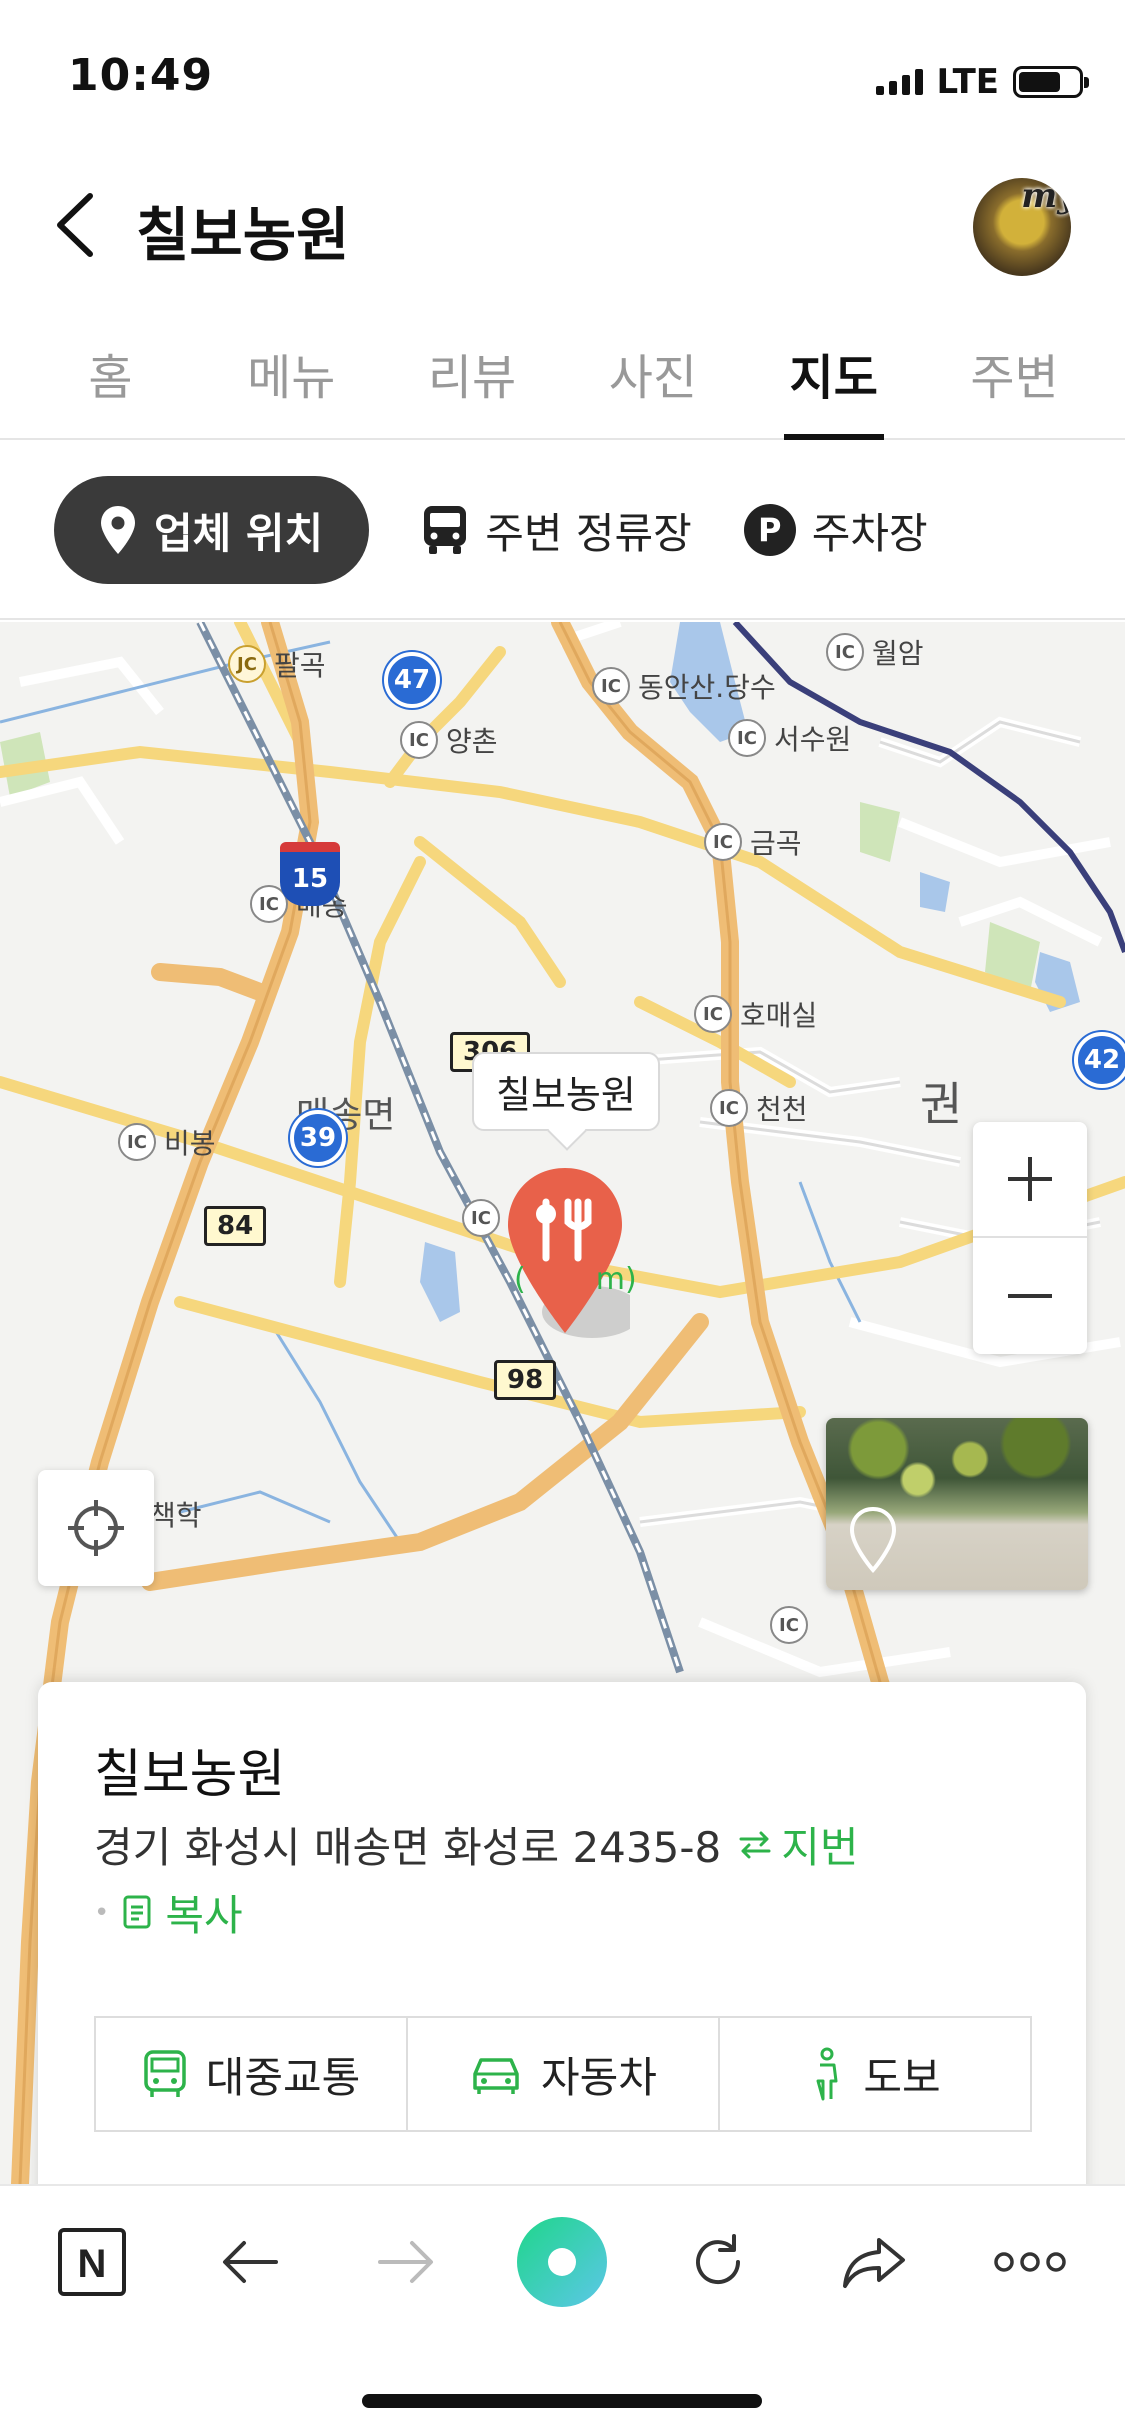  I want to click on zoom-in-button, so click(1030, 1180).